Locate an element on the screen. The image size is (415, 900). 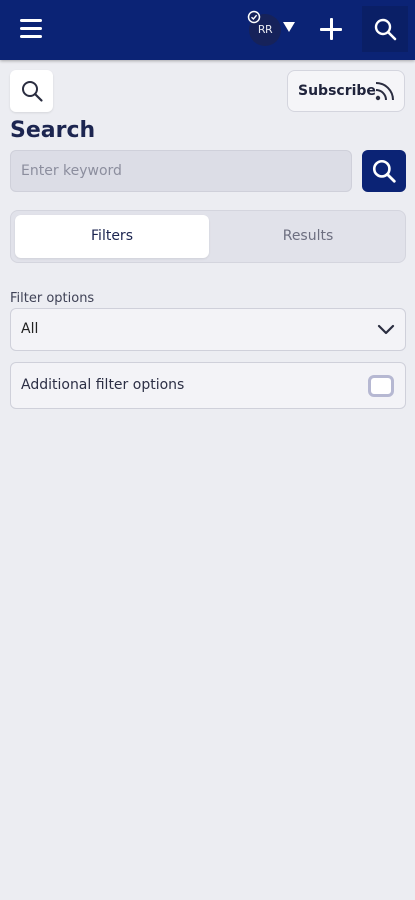
additional-filter-options-label: Additional filter options is located at coordinates (103, 385).